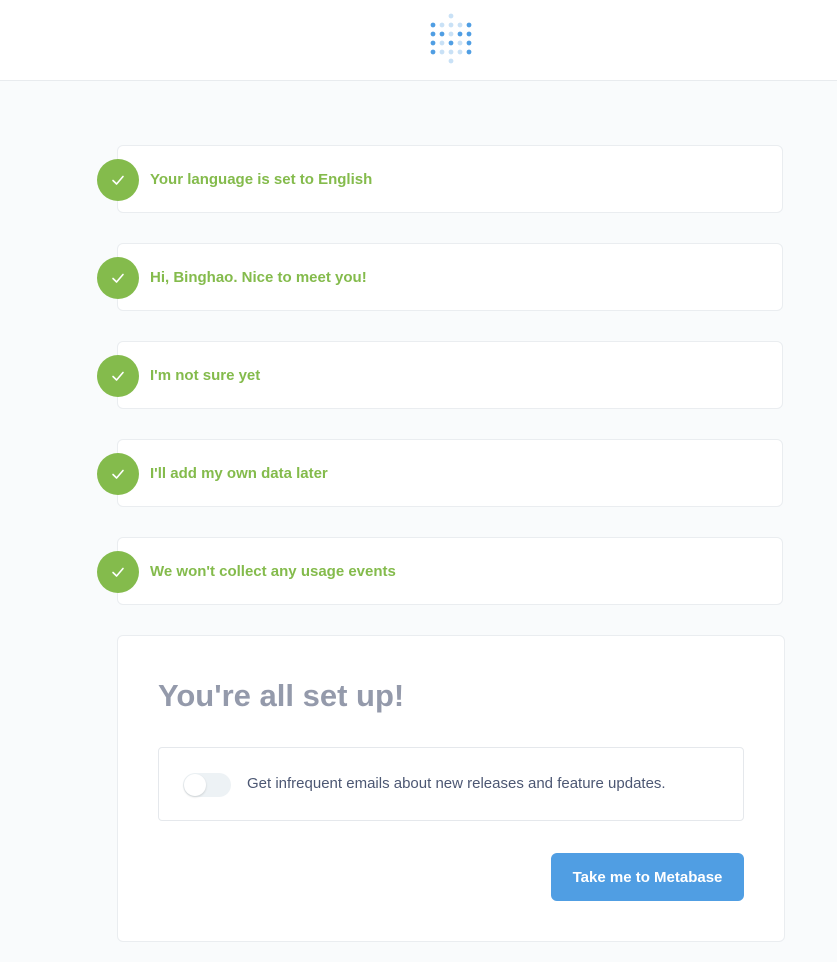 The width and height of the screenshot is (837, 962). Describe the element at coordinates (258, 277) in the screenshot. I see `step-label: Hi, Binghao. Nice to meet you!` at that location.